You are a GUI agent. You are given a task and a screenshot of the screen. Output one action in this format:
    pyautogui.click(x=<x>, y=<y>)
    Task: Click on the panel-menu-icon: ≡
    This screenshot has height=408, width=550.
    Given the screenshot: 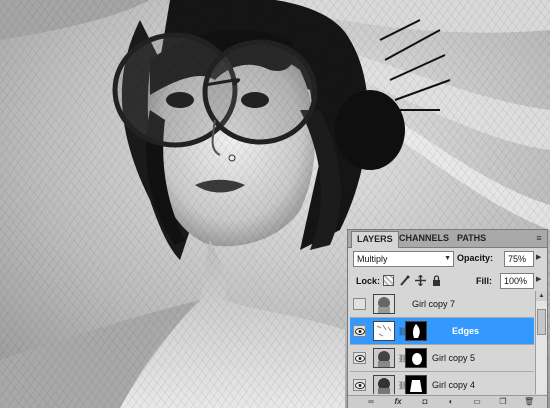 What is the action you would take?
    pyautogui.click(x=539, y=238)
    